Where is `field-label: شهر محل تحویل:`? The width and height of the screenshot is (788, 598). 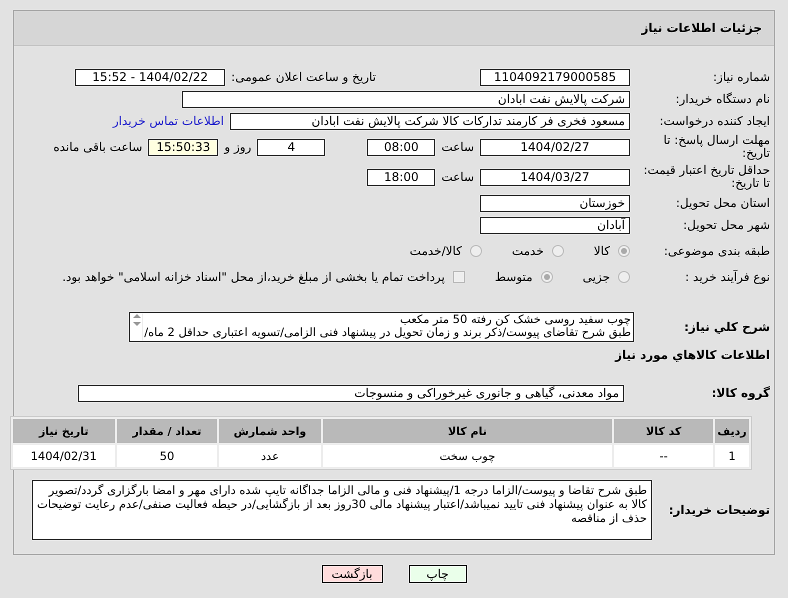
field-label: شهر محل تحویل: is located at coordinates (726, 225).